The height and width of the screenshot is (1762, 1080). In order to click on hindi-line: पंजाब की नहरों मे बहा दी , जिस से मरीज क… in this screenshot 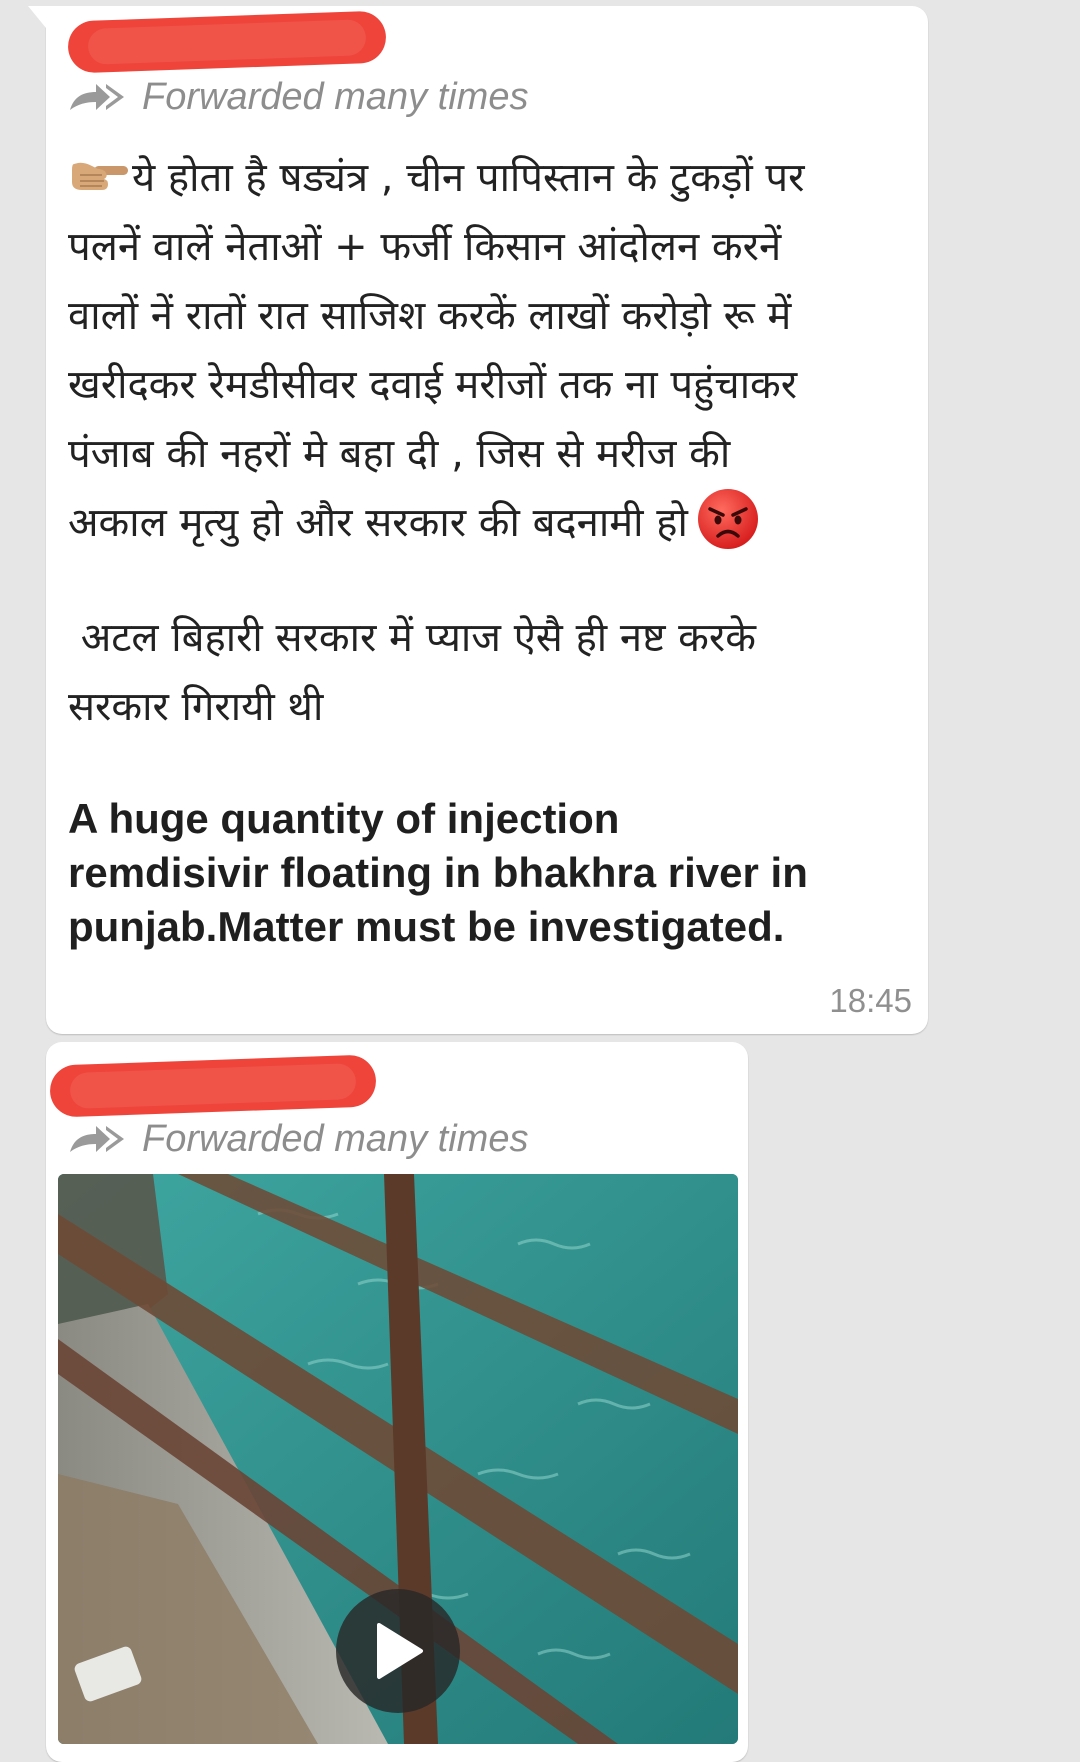, I will do `click(399, 454)`.